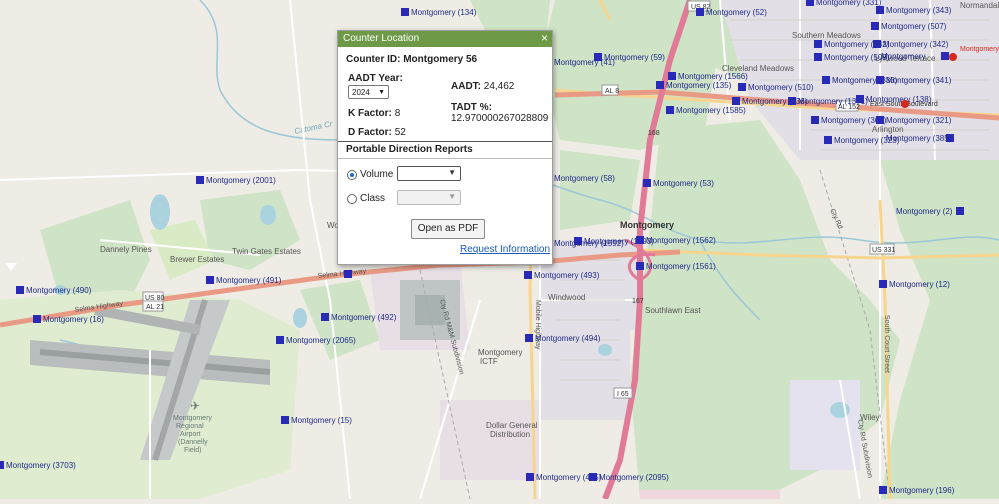 The height and width of the screenshot is (504, 999). What do you see at coordinates (568, 338) in the screenshot?
I see `counter-label: Montgomery (494)` at bounding box center [568, 338].